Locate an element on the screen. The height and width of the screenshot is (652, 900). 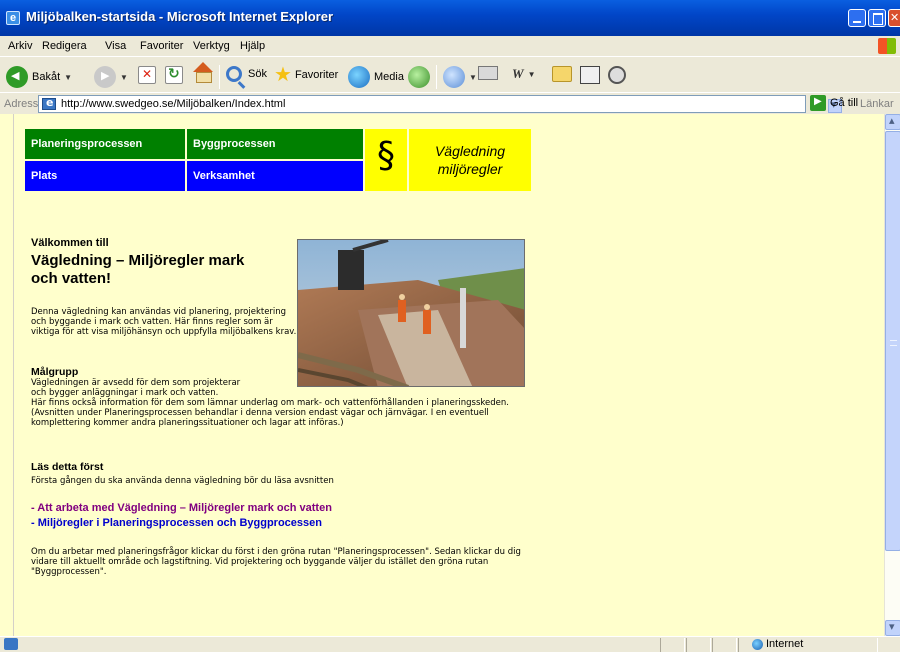
stop-icon is located at coordinates (147, 75).